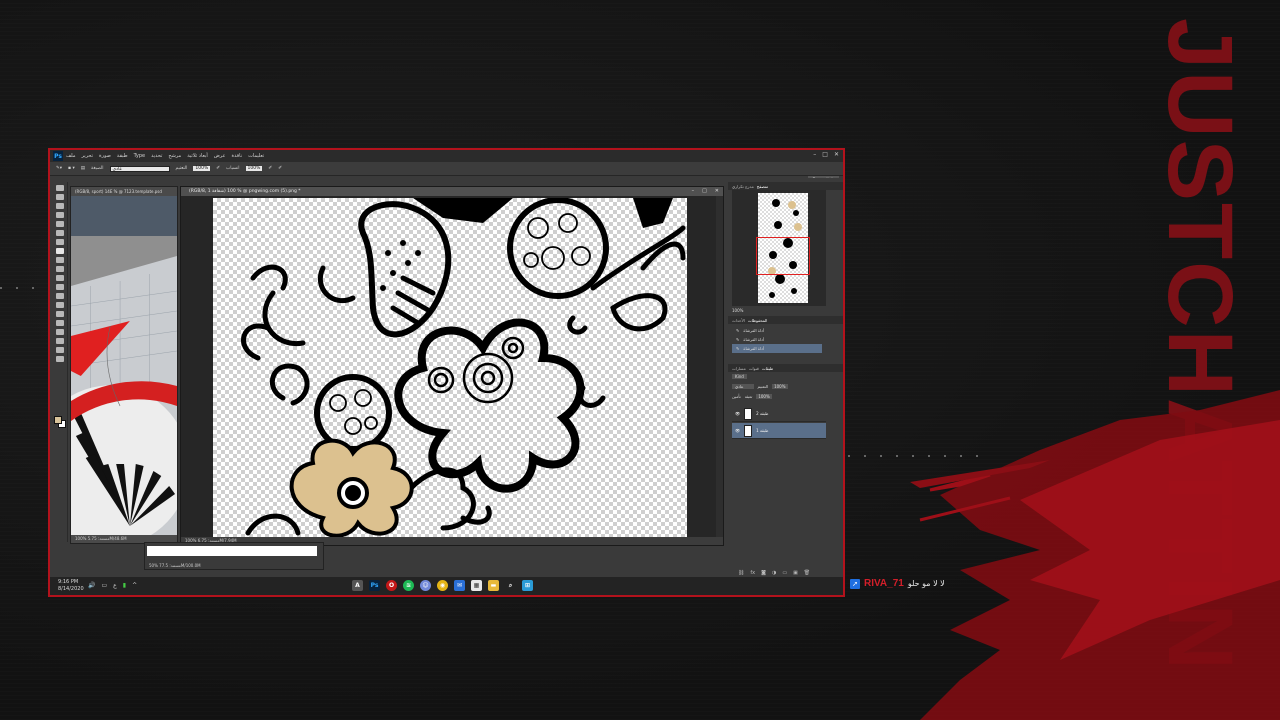 This screenshot has width=1280, height=720. What do you see at coordinates (197, 156) in the screenshot?
I see `menu-3d: أبعاد ثلاثية` at bounding box center [197, 156].